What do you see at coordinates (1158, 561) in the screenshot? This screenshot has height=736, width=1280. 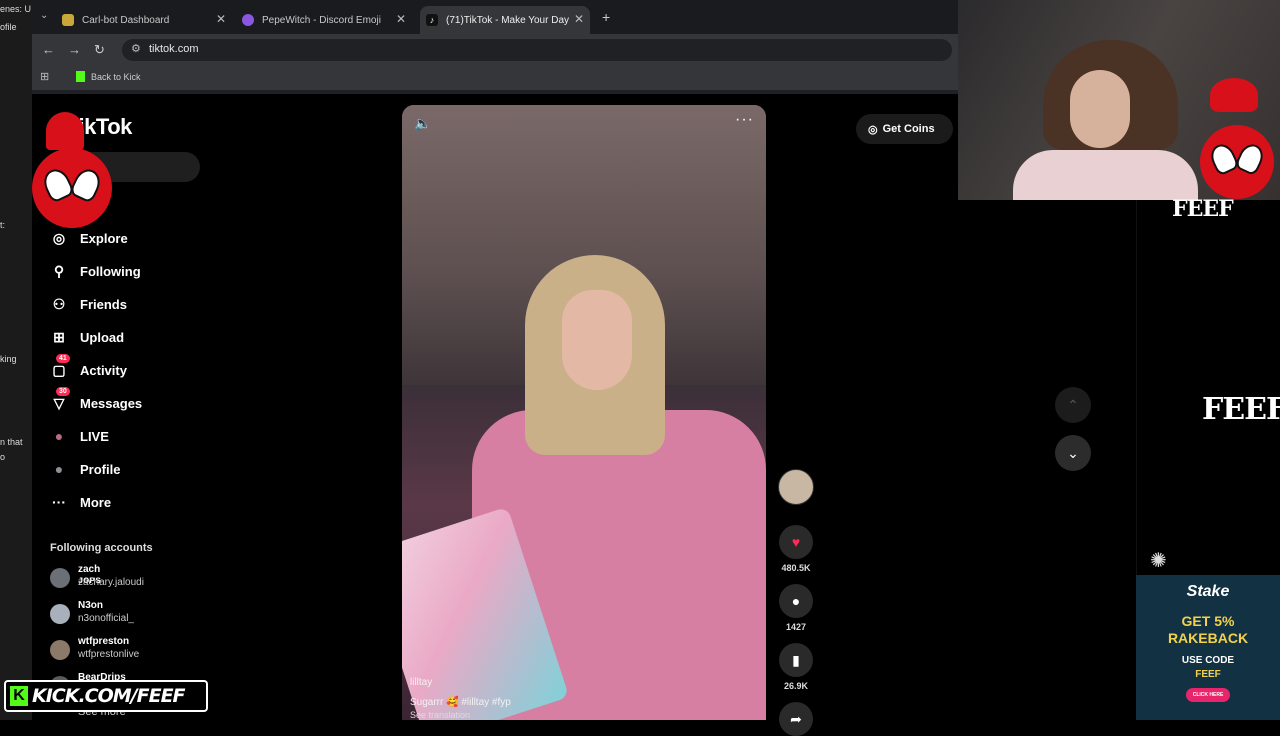 I see `spider-icon: ✺` at bounding box center [1158, 561].